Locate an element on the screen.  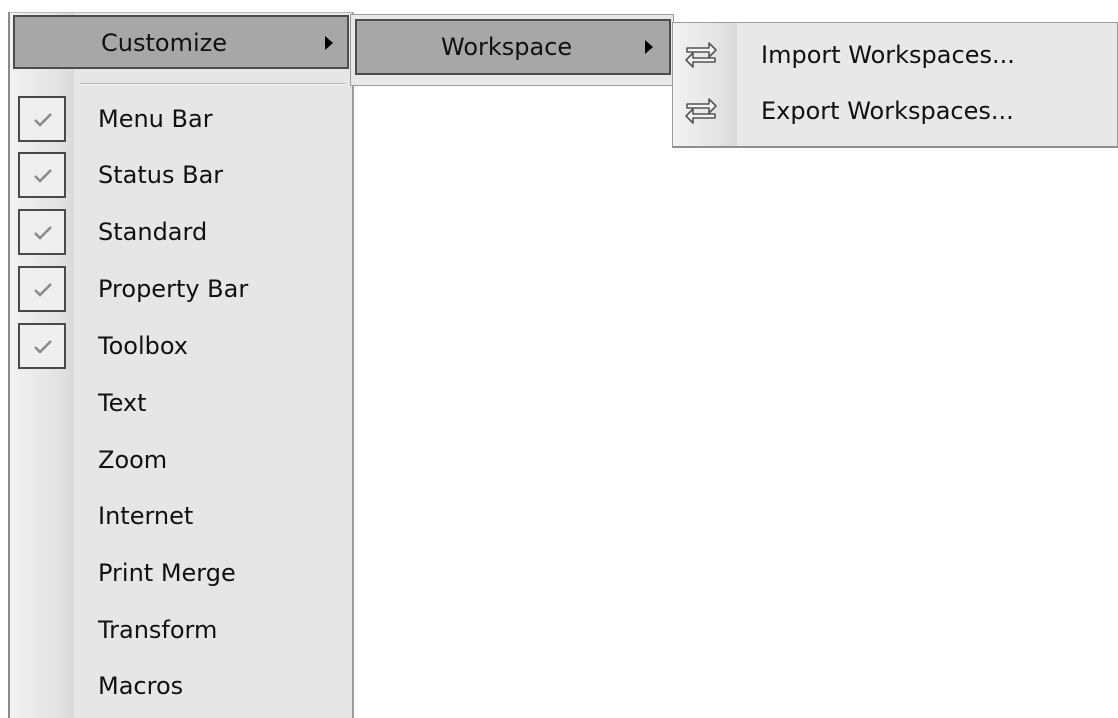
menu-item-print-merge: Print Merge is located at coordinates (181, 573).